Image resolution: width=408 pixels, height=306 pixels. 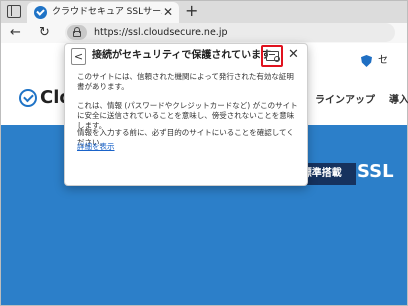 What do you see at coordinates (383, 61) in the screenshot?
I see `header-shield-text: セ` at bounding box center [383, 61].